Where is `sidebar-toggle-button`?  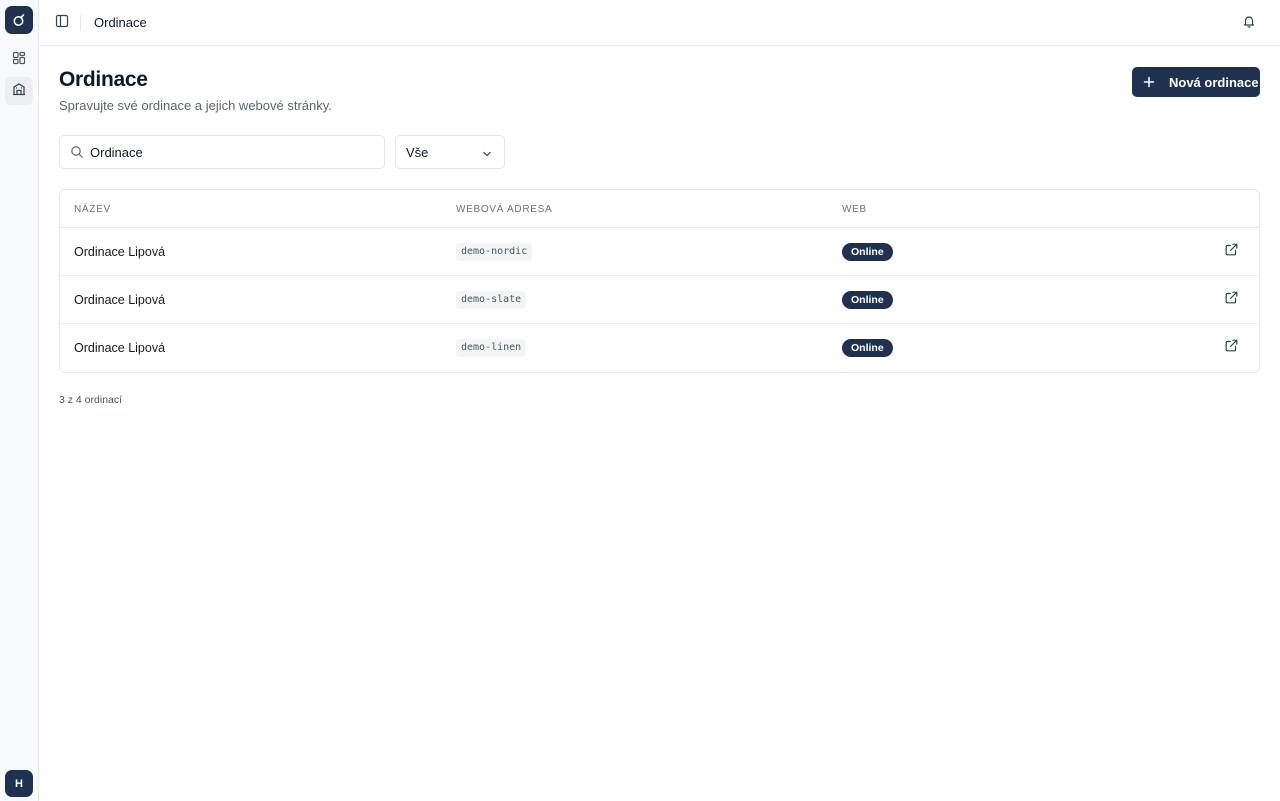
sidebar-toggle-button is located at coordinates (62, 23).